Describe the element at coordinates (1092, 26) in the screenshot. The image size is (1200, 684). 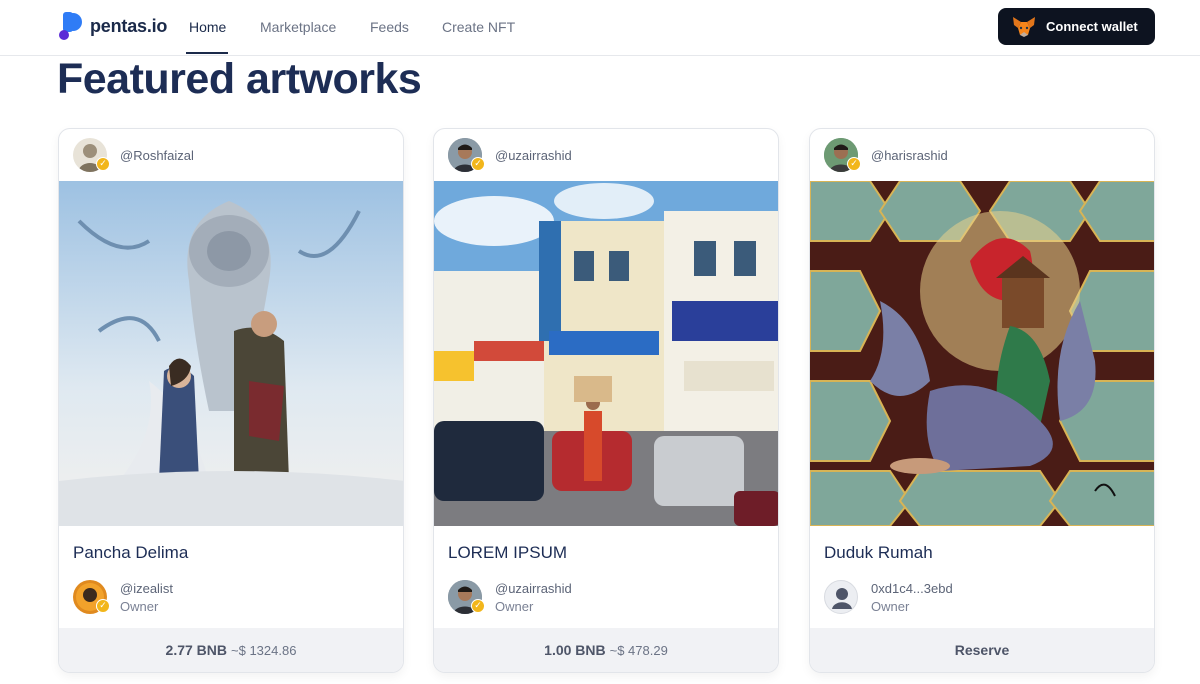
I see `connect-wallet-label: Connect wallet` at that location.